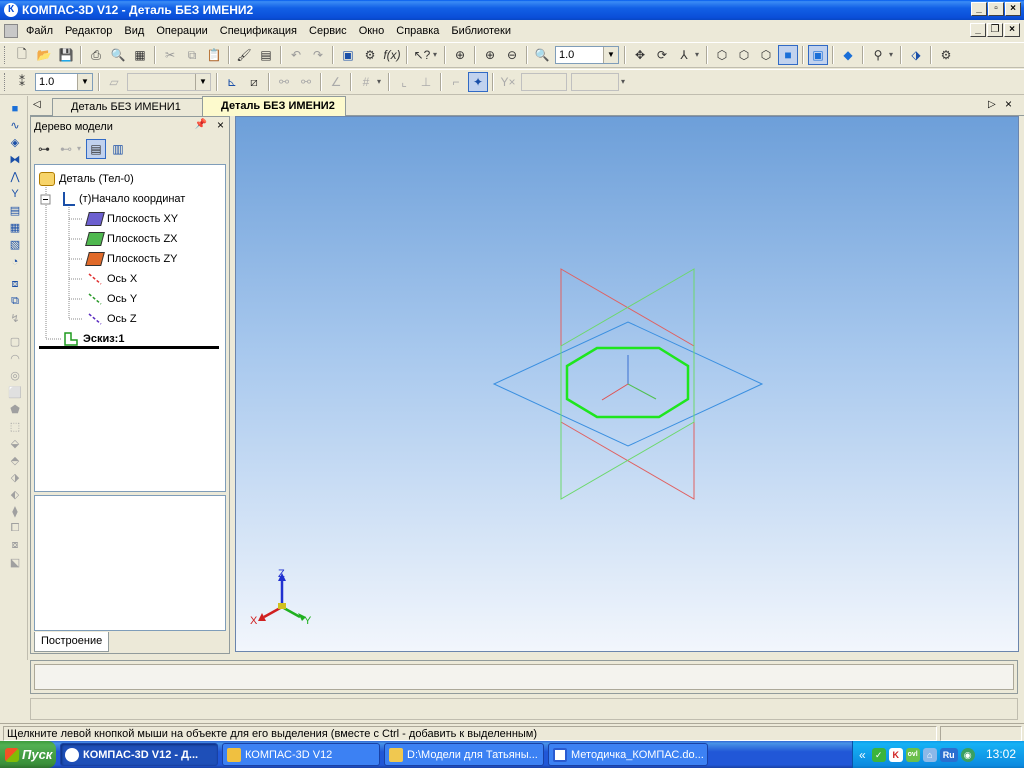 The height and width of the screenshot is (768, 1024). What do you see at coordinates (15, 358) in the screenshot?
I see `cut-revolve-icon: ◠` at bounding box center [15, 358].